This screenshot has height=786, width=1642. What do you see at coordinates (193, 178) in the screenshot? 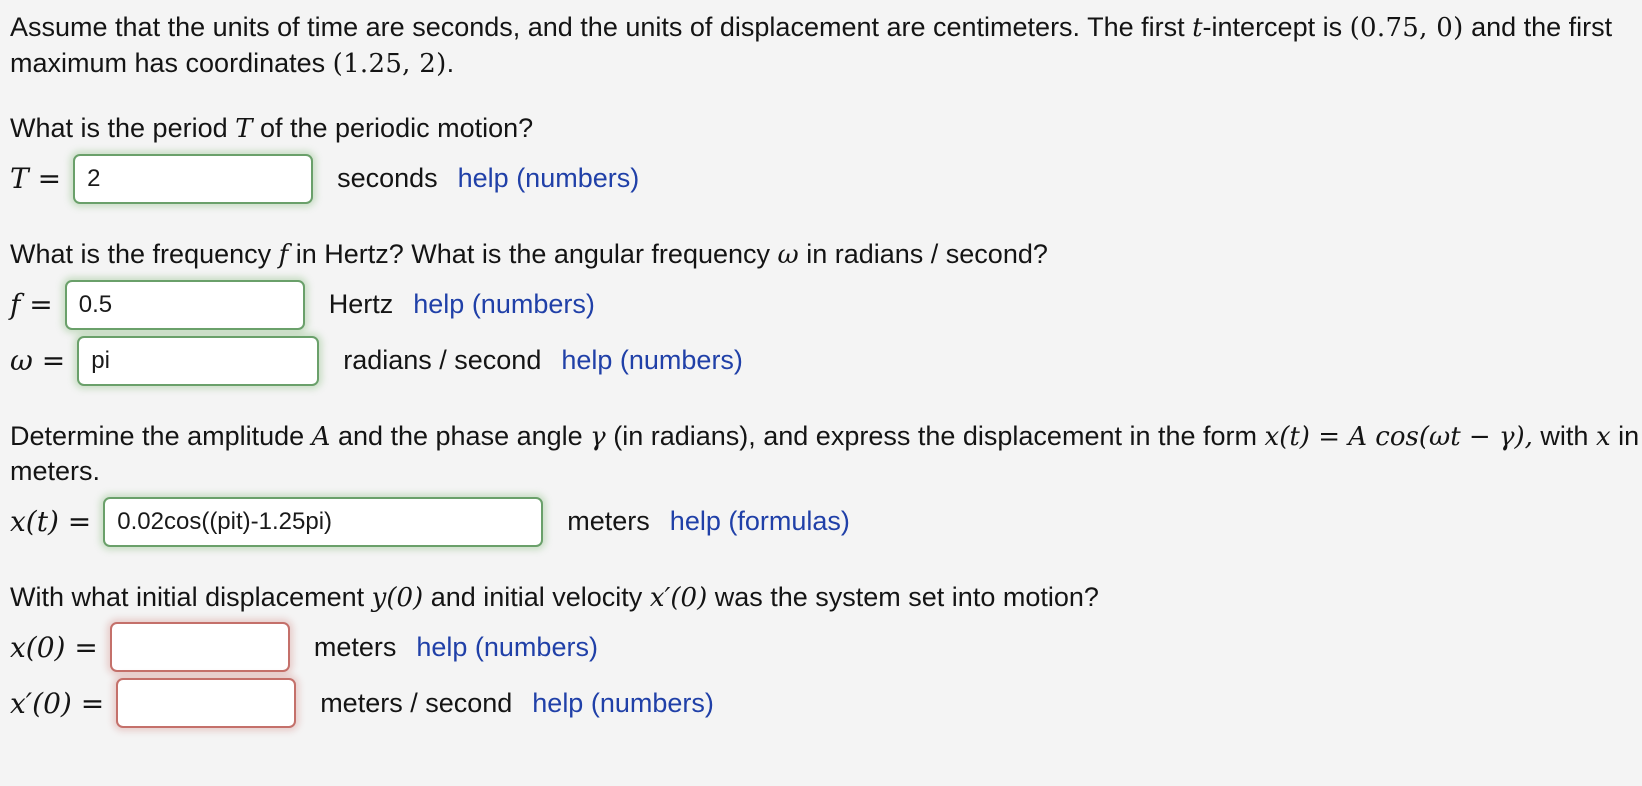
I see `period-input` at bounding box center [193, 178].